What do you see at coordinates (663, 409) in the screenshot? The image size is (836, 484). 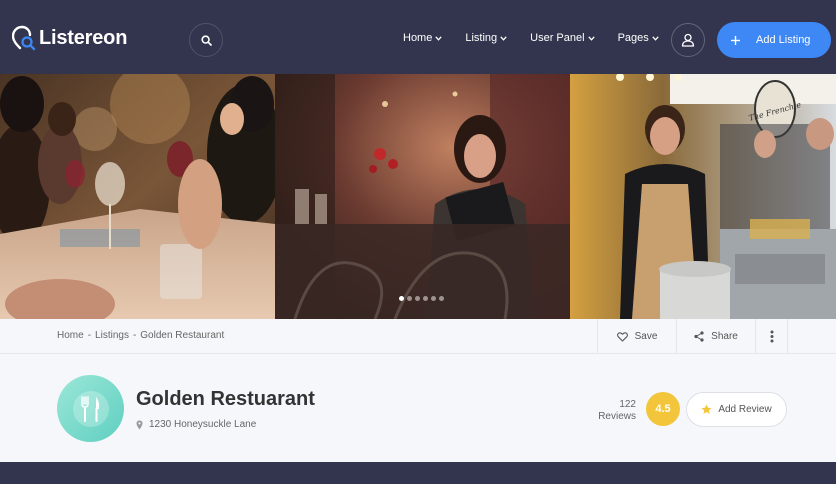 I see `rating-badge: 4.5` at bounding box center [663, 409].